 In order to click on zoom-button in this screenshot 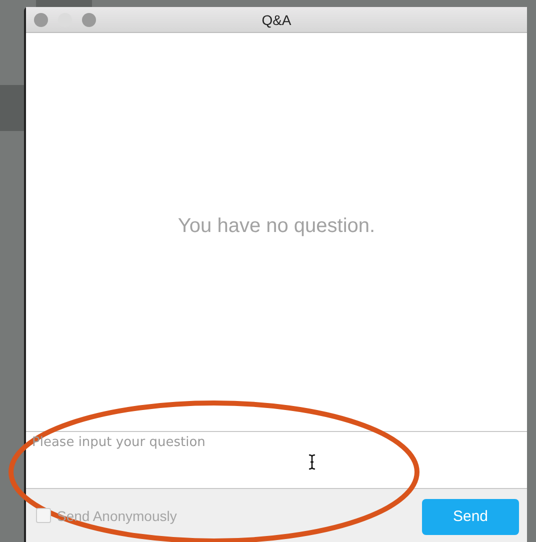, I will do `click(89, 20)`.